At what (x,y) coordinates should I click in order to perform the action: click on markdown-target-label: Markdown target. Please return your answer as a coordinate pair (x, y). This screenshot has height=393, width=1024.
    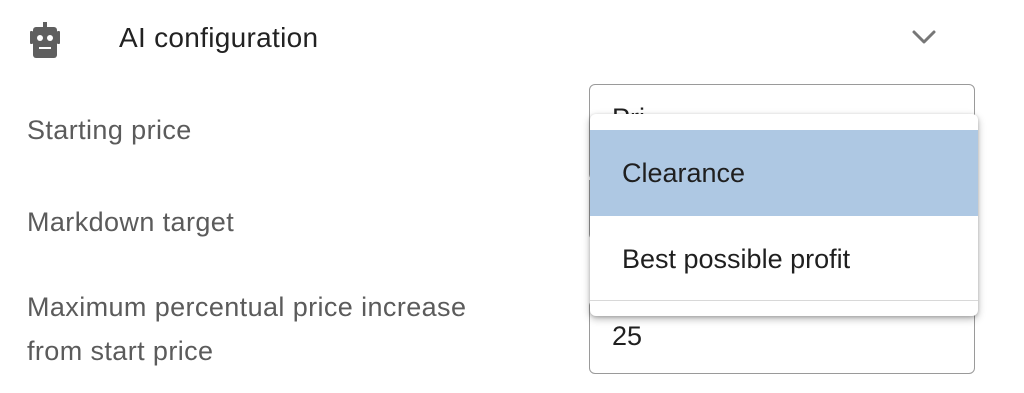
    Looking at the image, I should click on (131, 222).